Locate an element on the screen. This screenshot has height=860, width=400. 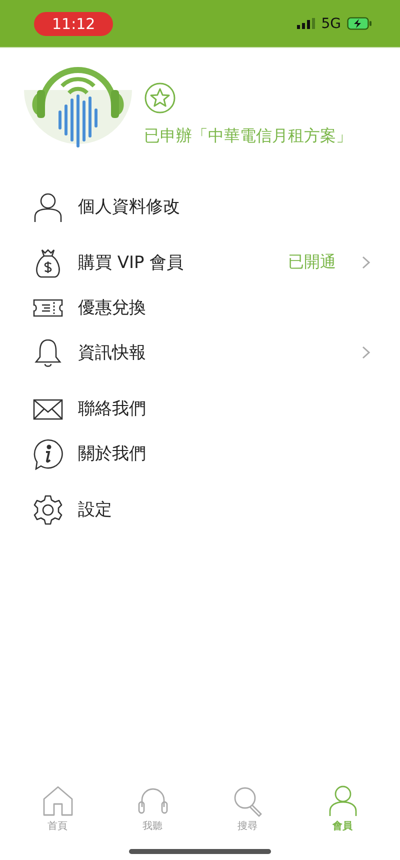
menu-item: 優惠兌換 is located at coordinates (201, 307).